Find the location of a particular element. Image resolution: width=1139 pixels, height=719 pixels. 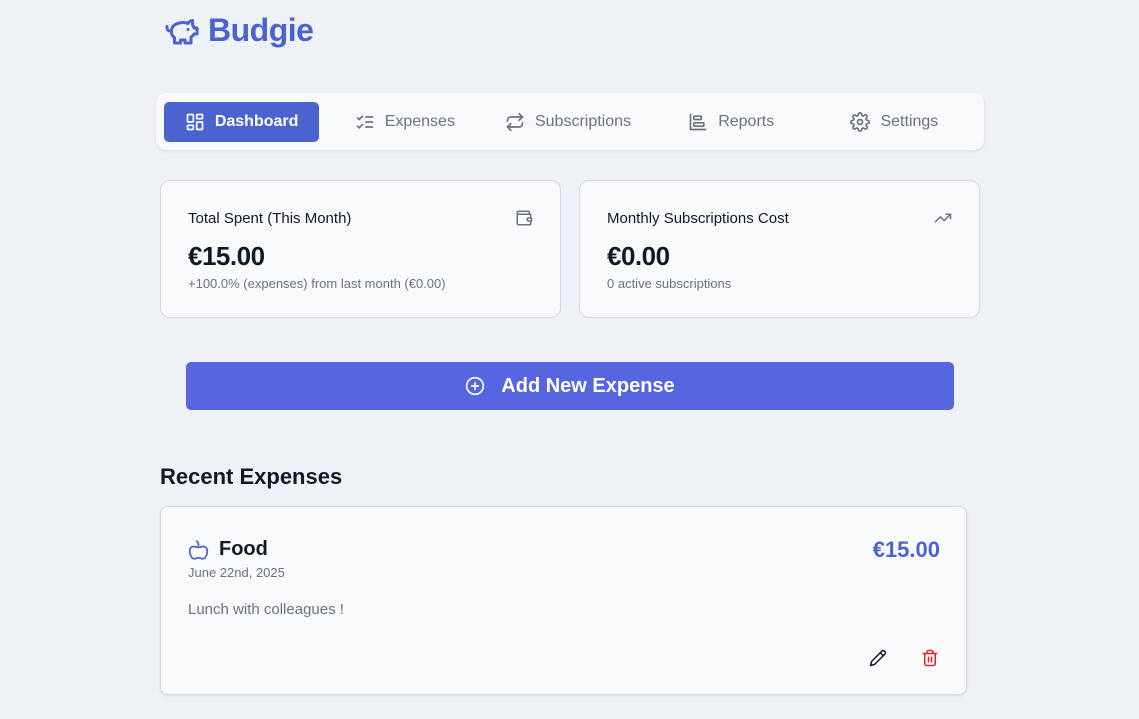

tab-reports: Reports is located at coordinates (731, 122).